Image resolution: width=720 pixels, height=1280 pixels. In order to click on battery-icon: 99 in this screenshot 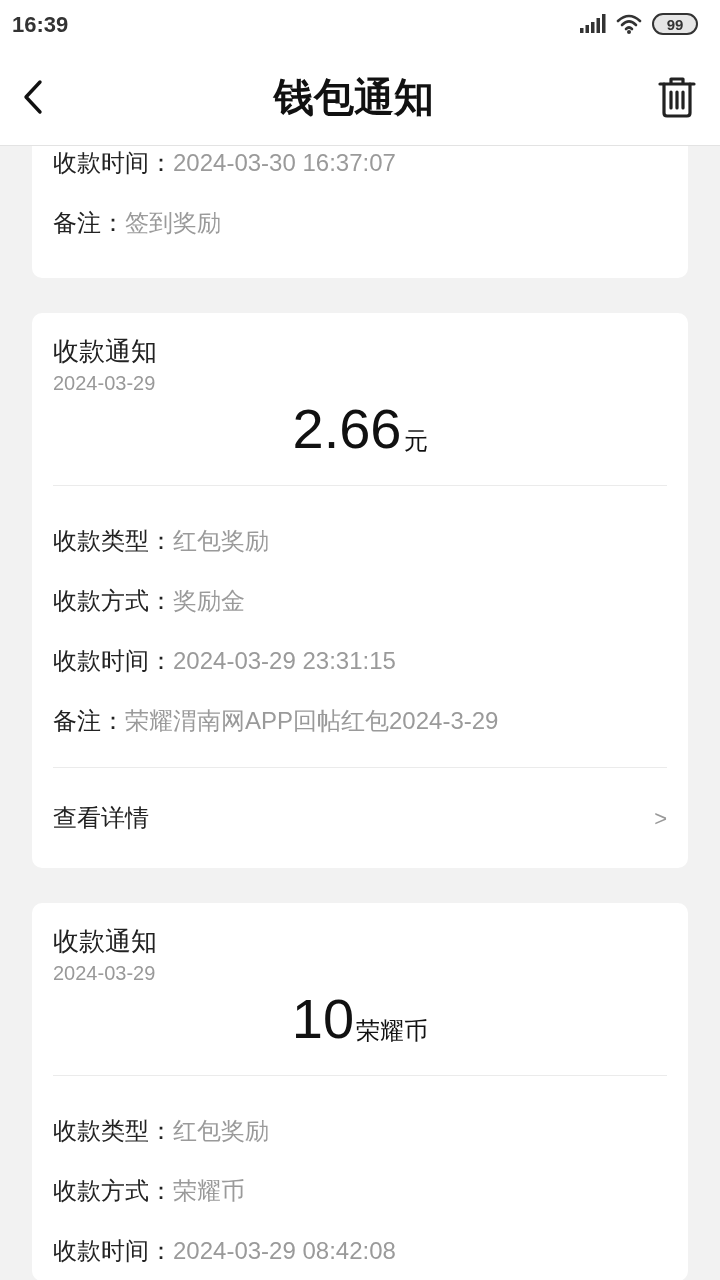, I will do `click(675, 24)`.